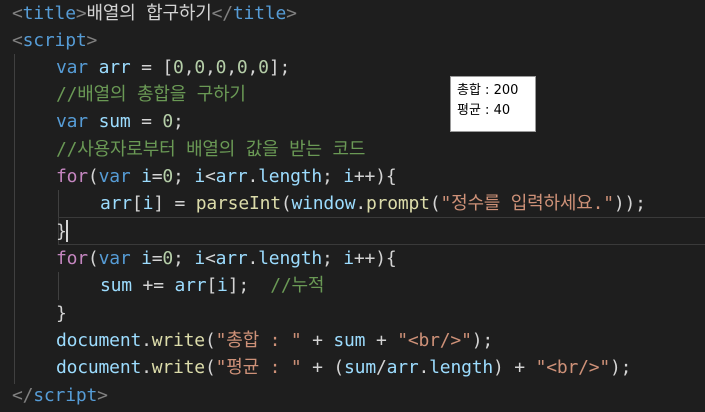  What do you see at coordinates (120, 121) in the screenshot?
I see `code-line-5: var sum = 0;` at bounding box center [120, 121].